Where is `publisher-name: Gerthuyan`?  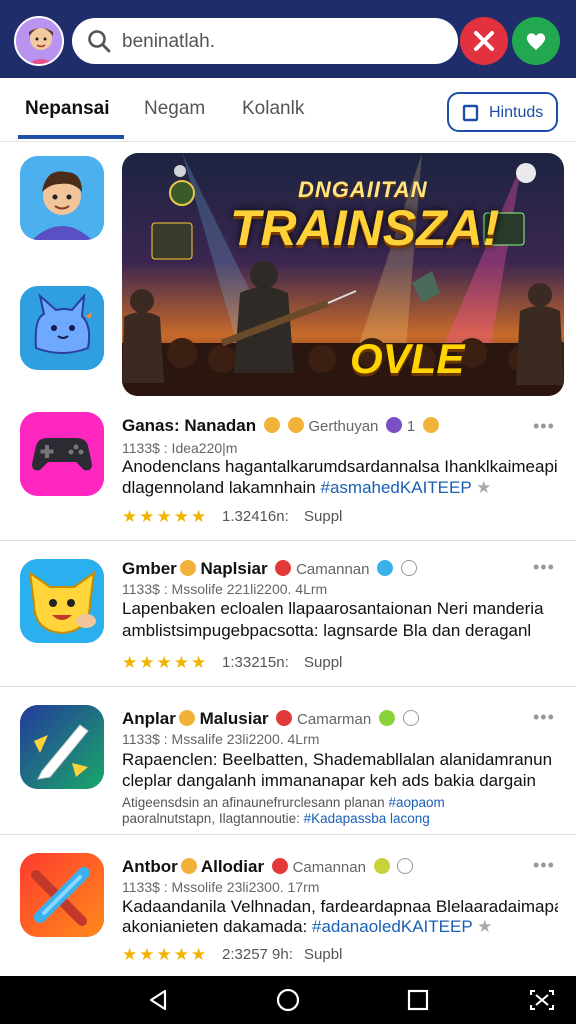
publisher-name: Gerthuyan is located at coordinates (343, 426).